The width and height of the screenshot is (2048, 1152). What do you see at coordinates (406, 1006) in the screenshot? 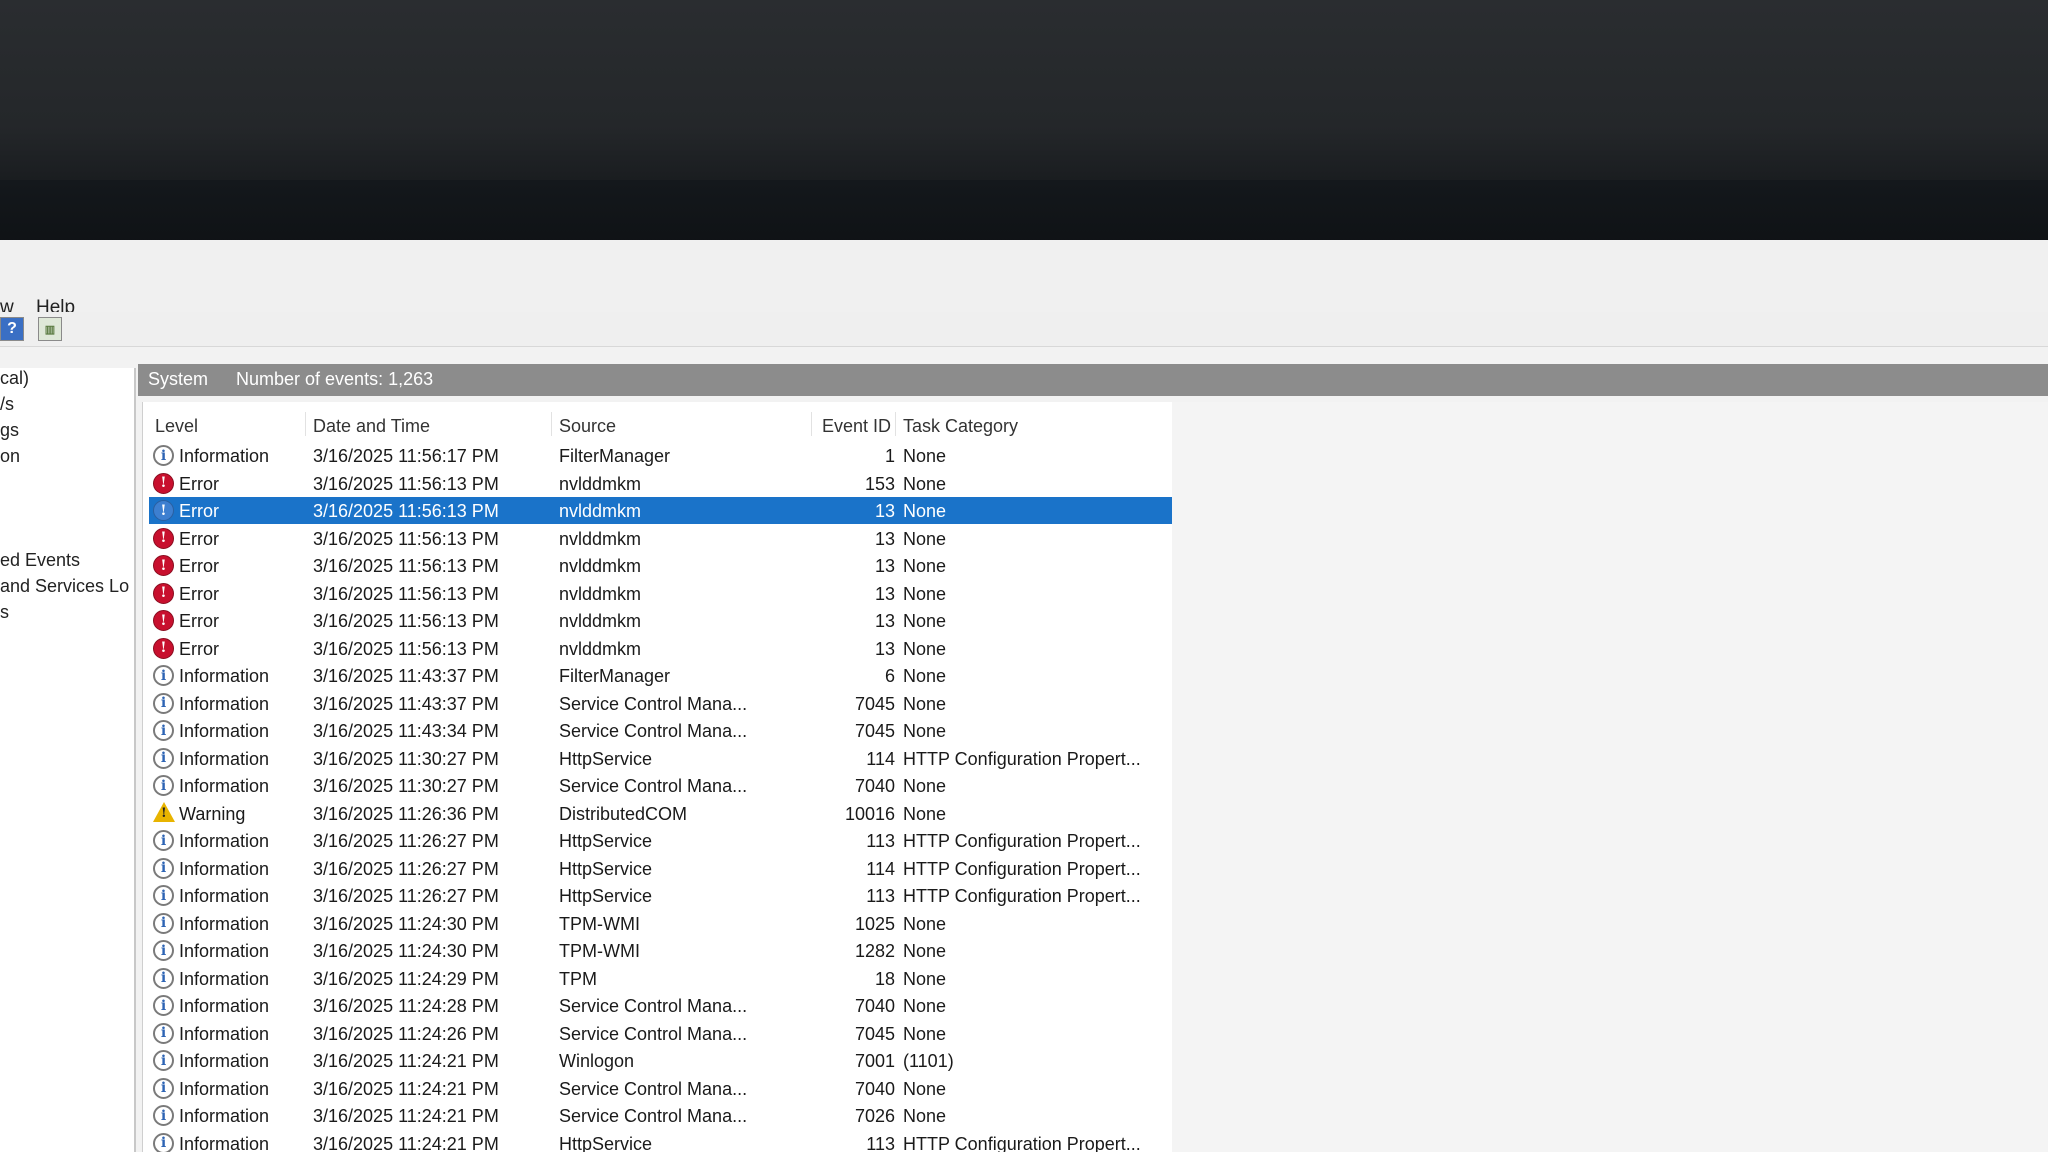
I see `event-date-time: 3/16/2025 11:24:28 PM` at bounding box center [406, 1006].